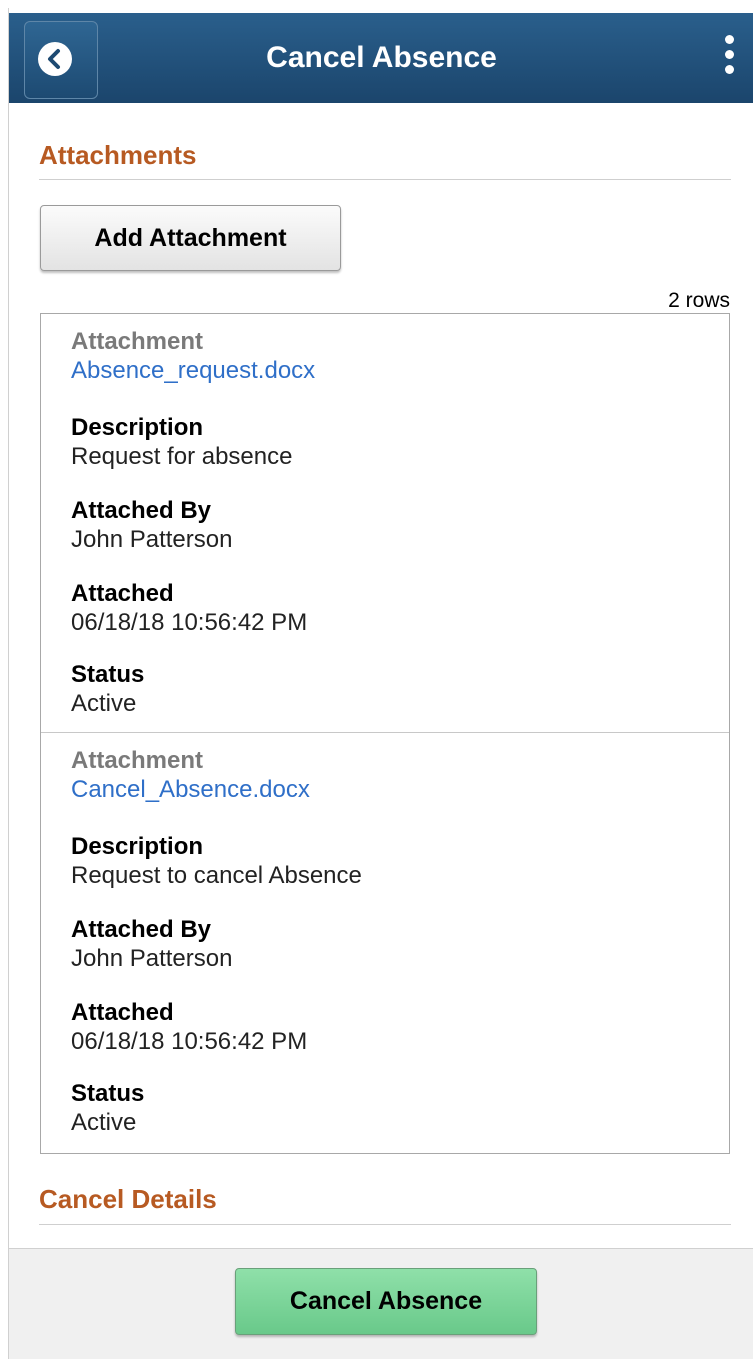 This screenshot has width=753, height=1359. Describe the element at coordinates (190, 789) in the screenshot. I see `attachment-file-link: Cancel_Absence.docx` at that location.